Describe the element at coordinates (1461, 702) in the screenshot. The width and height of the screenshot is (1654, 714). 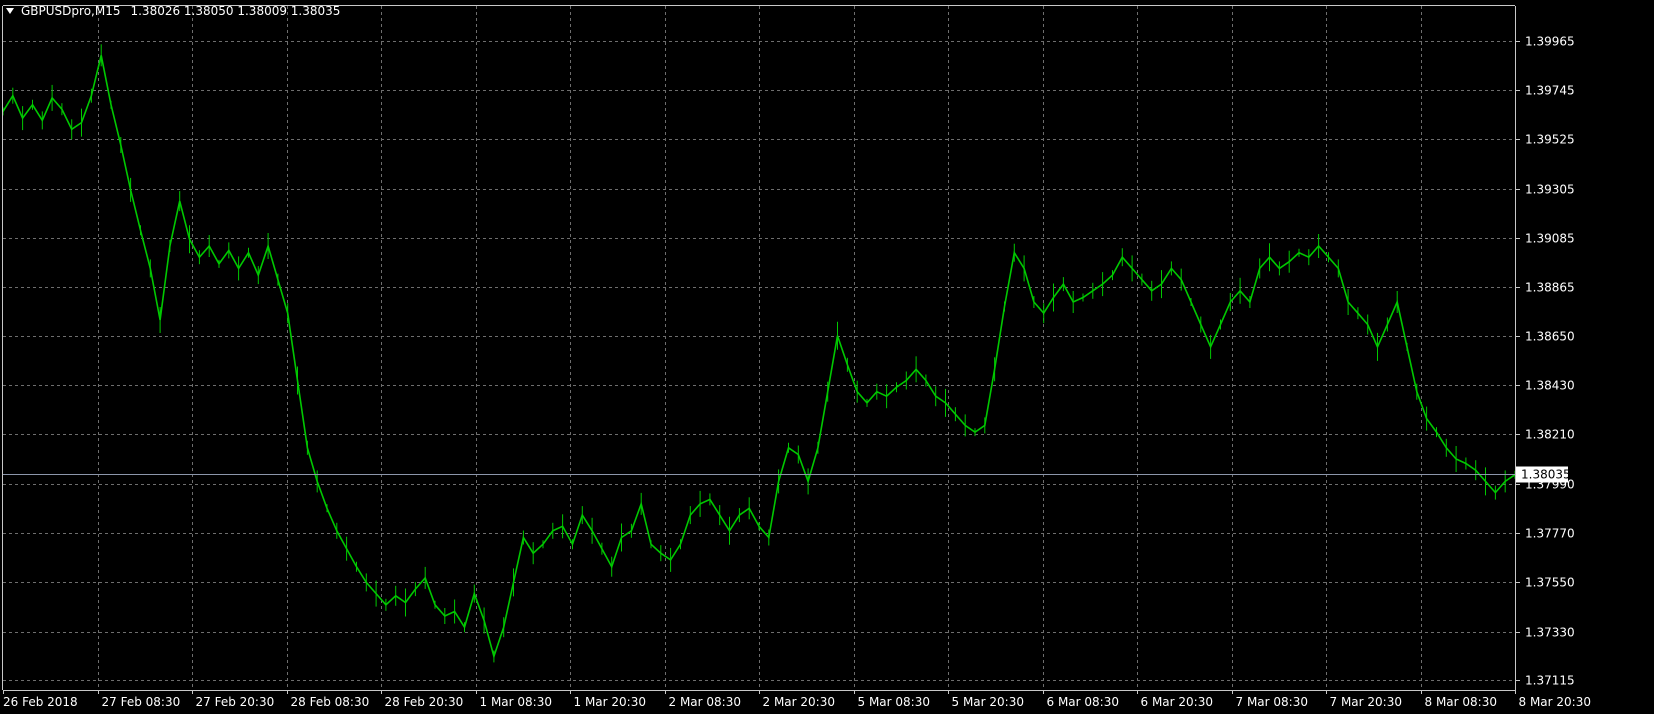
I see `x-tick-label: 8 Mar 08:30` at that location.